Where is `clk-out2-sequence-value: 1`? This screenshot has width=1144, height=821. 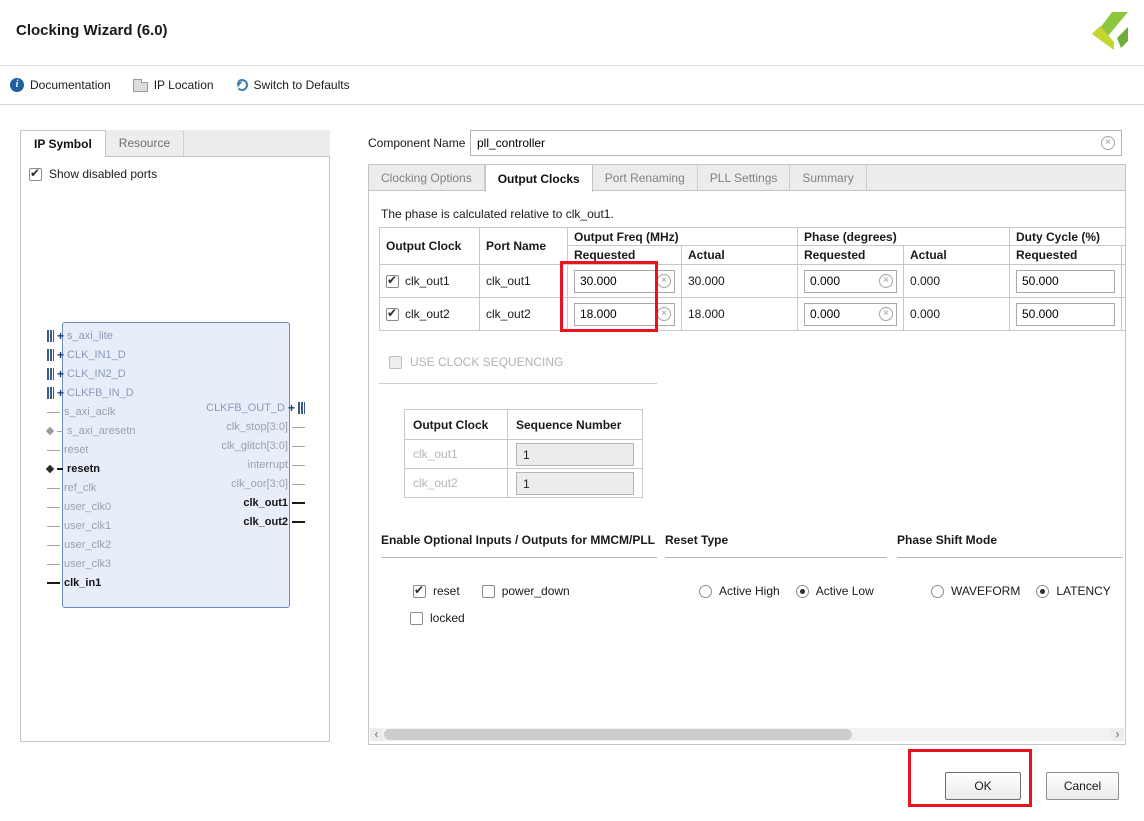 clk-out2-sequence-value: 1 is located at coordinates (575, 483).